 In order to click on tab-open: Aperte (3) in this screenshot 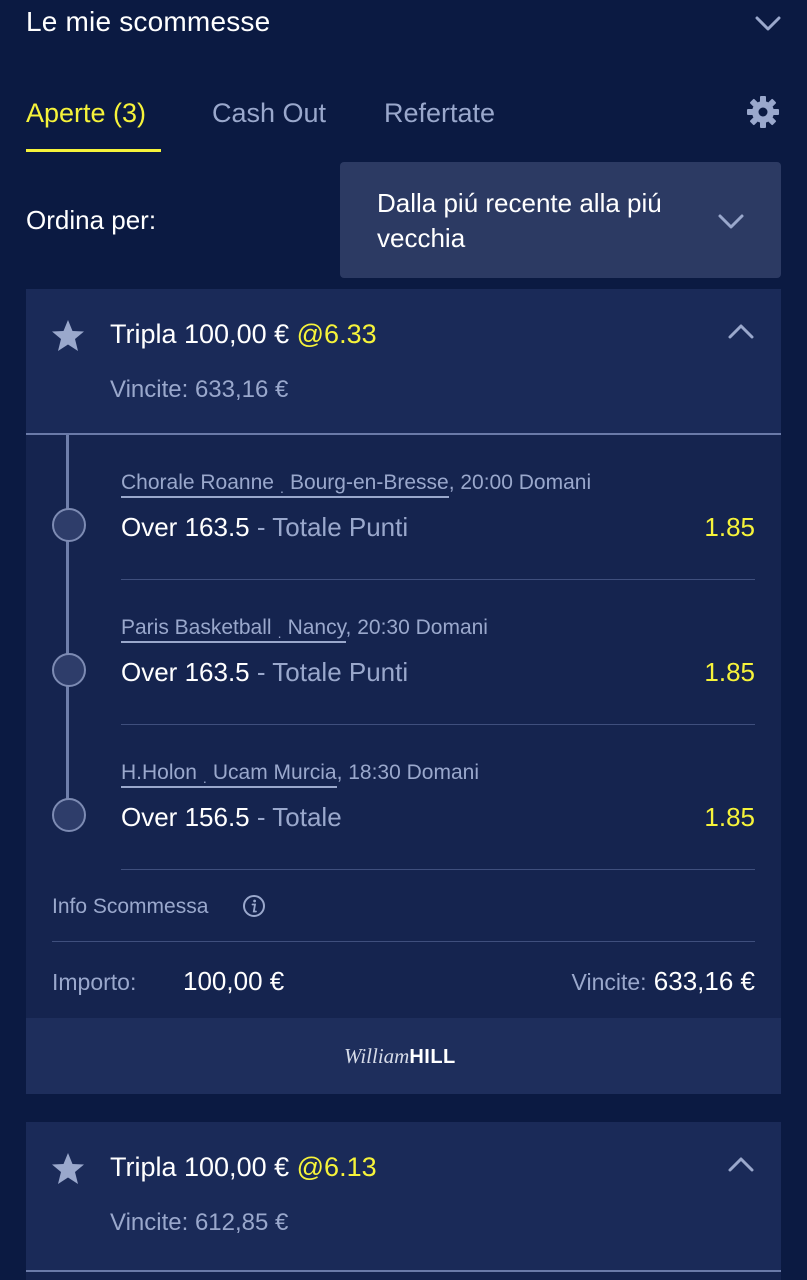, I will do `click(86, 113)`.